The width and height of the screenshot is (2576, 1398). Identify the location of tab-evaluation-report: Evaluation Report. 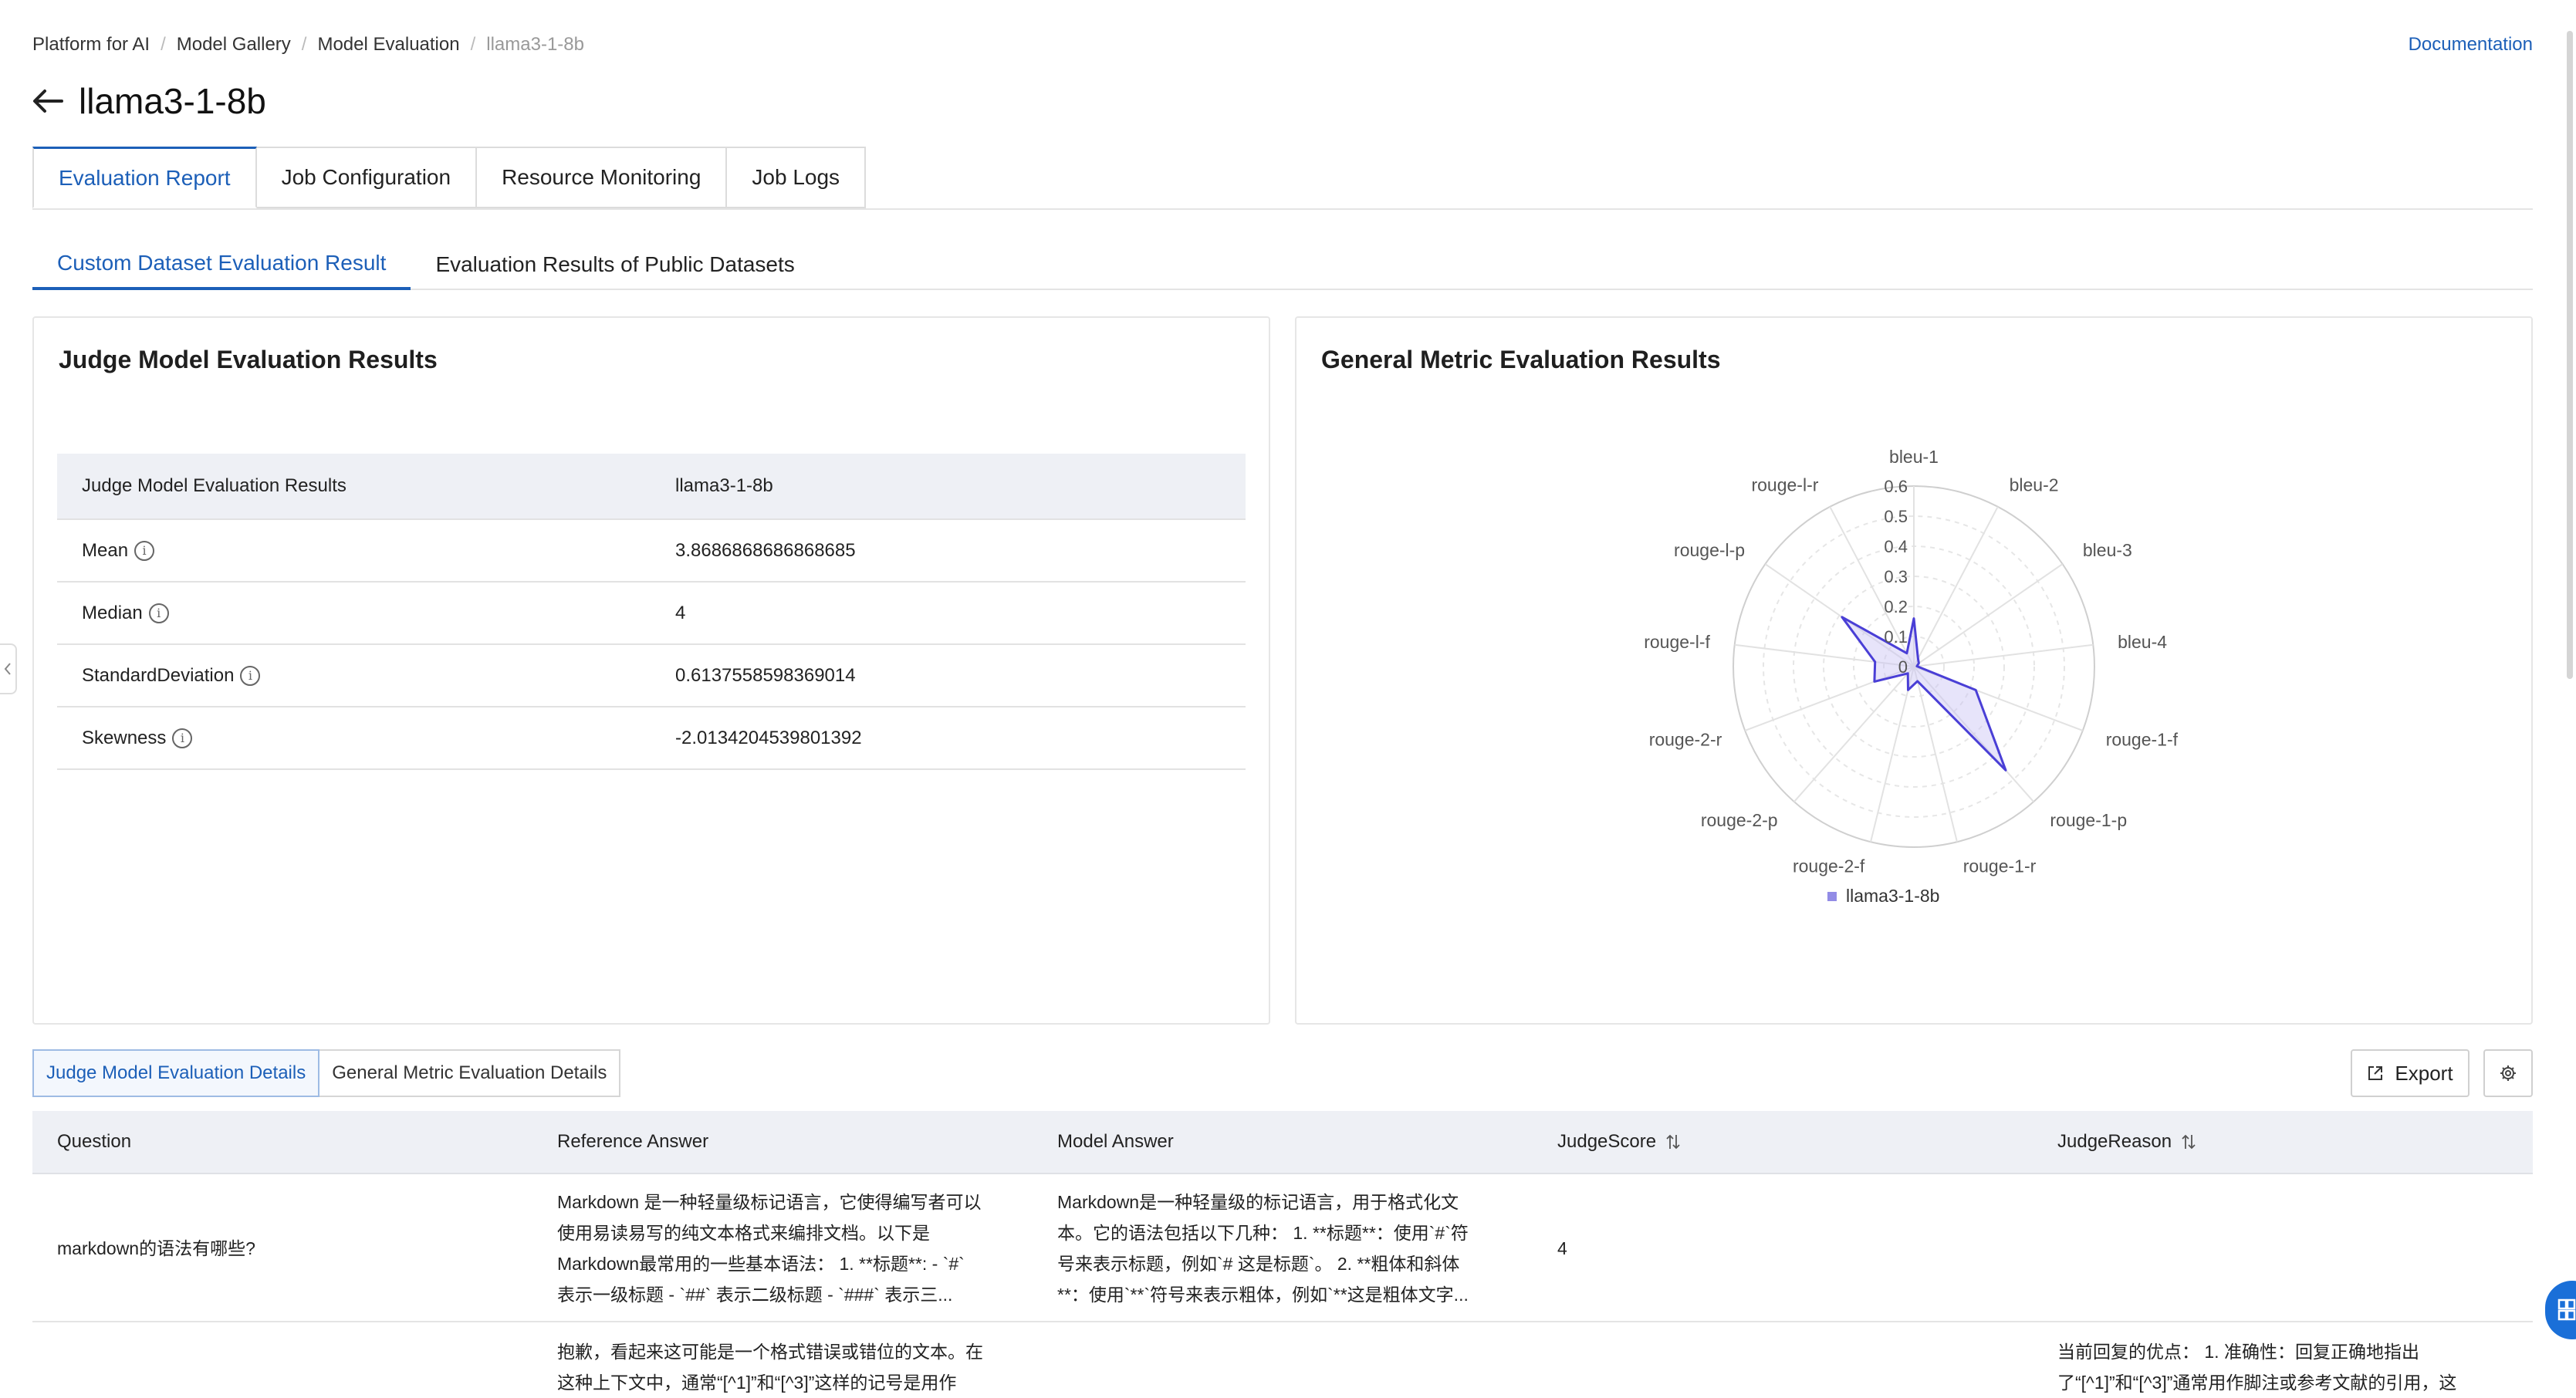
(144, 177).